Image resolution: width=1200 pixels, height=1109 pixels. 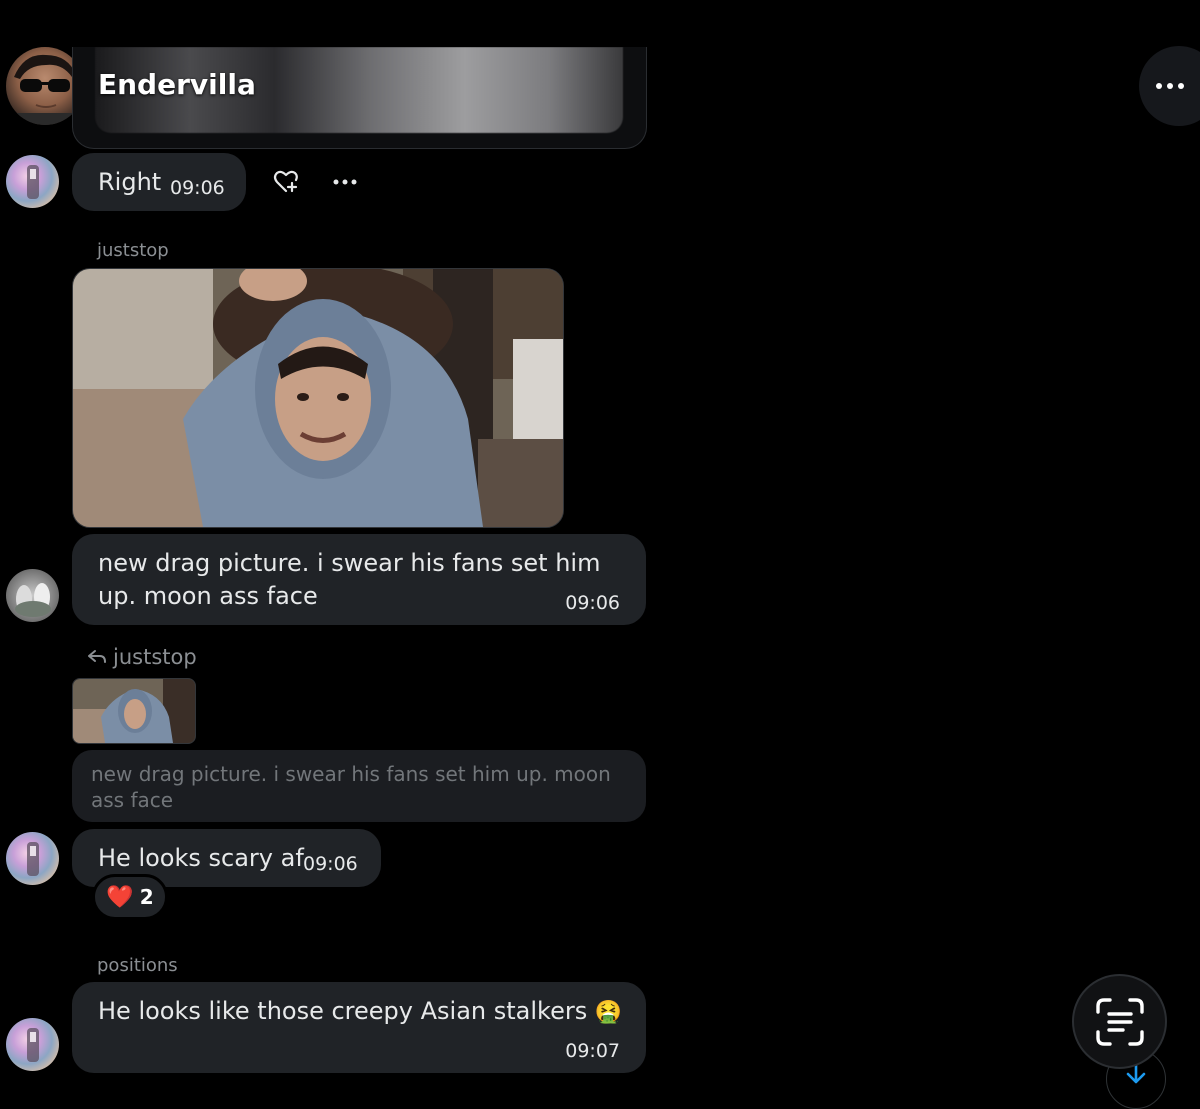 What do you see at coordinates (201, 858) in the screenshot?
I see `message-text: He looks scary af` at bounding box center [201, 858].